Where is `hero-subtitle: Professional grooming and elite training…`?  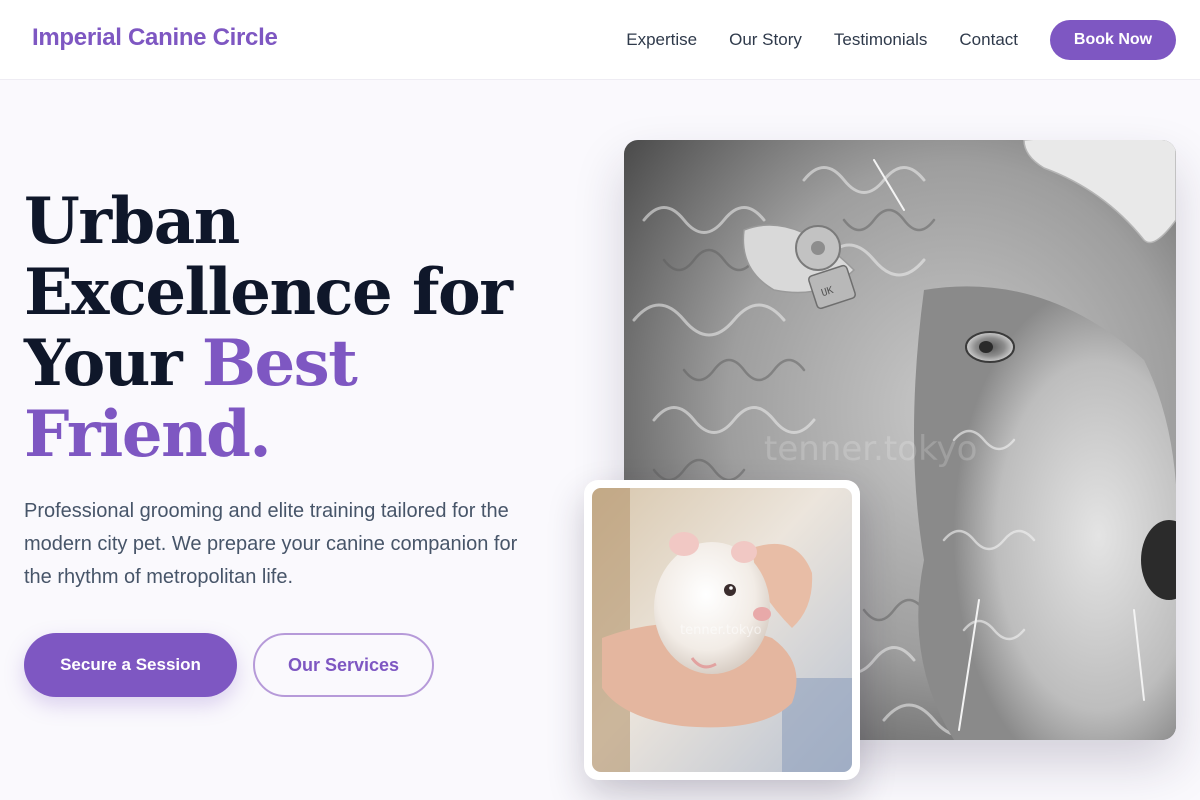
hero-subtitle: Professional grooming and elite training… is located at coordinates (271, 544).